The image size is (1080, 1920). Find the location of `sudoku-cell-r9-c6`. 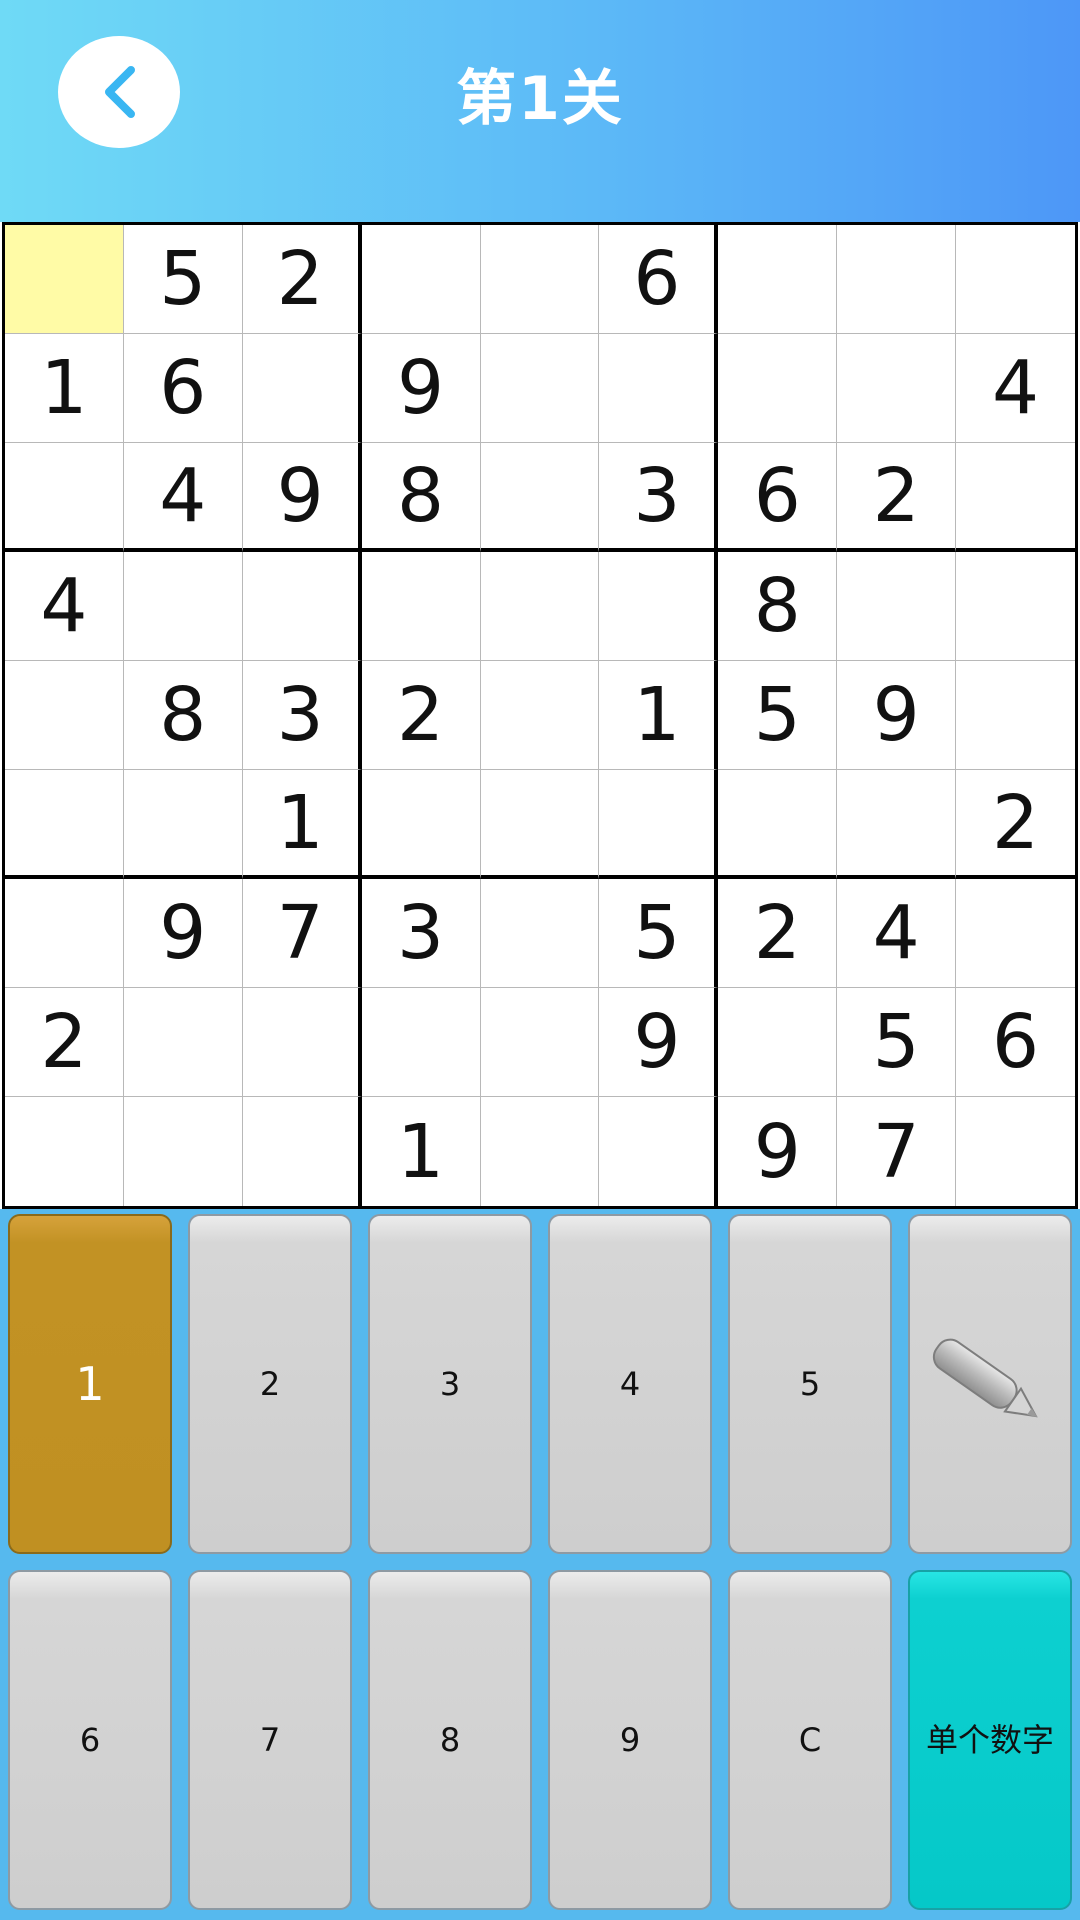

sudoku-cell-r9-c6 is located at coordinates (659, 1151).